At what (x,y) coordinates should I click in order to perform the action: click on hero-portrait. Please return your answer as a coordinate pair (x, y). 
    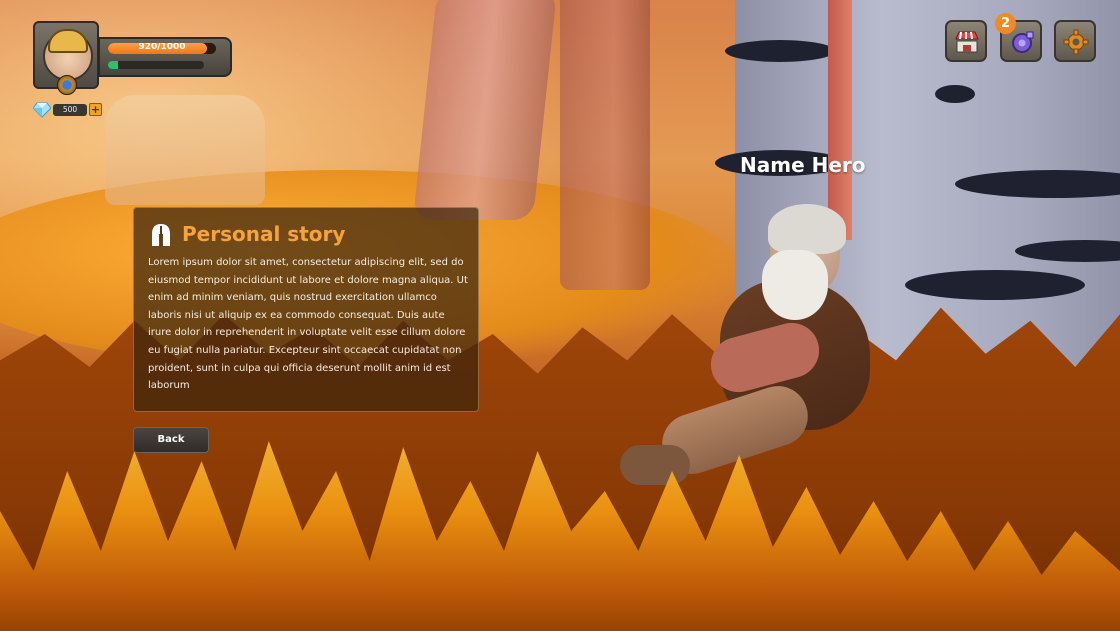
    Looking at the image, I should click on (66, 58).